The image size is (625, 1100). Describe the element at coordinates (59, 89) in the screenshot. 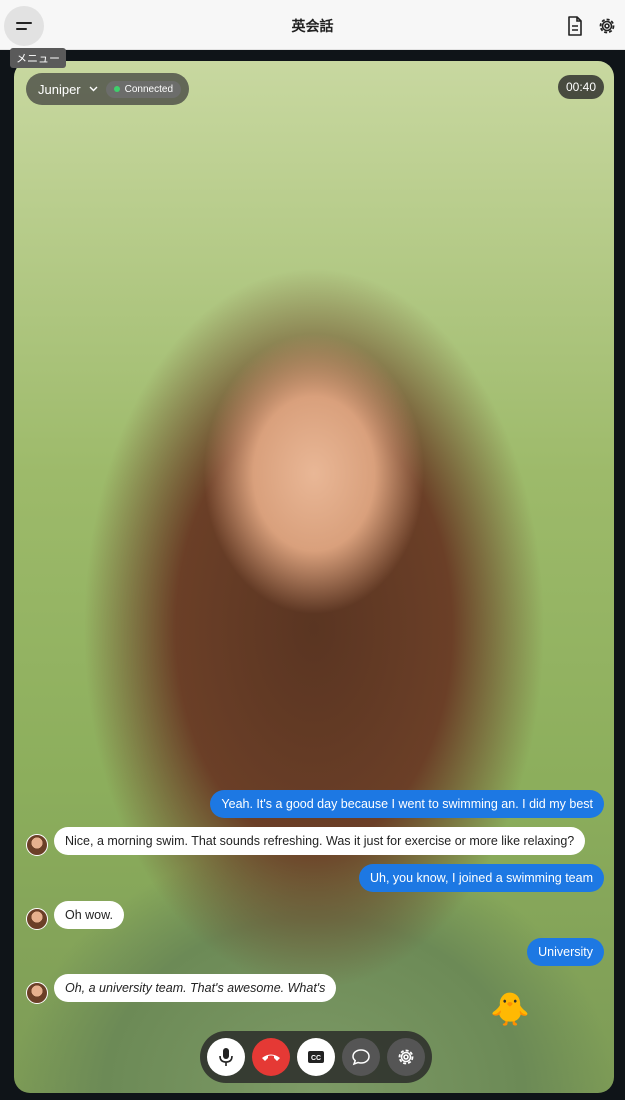

I see `caller-name: Juniper` at that location.